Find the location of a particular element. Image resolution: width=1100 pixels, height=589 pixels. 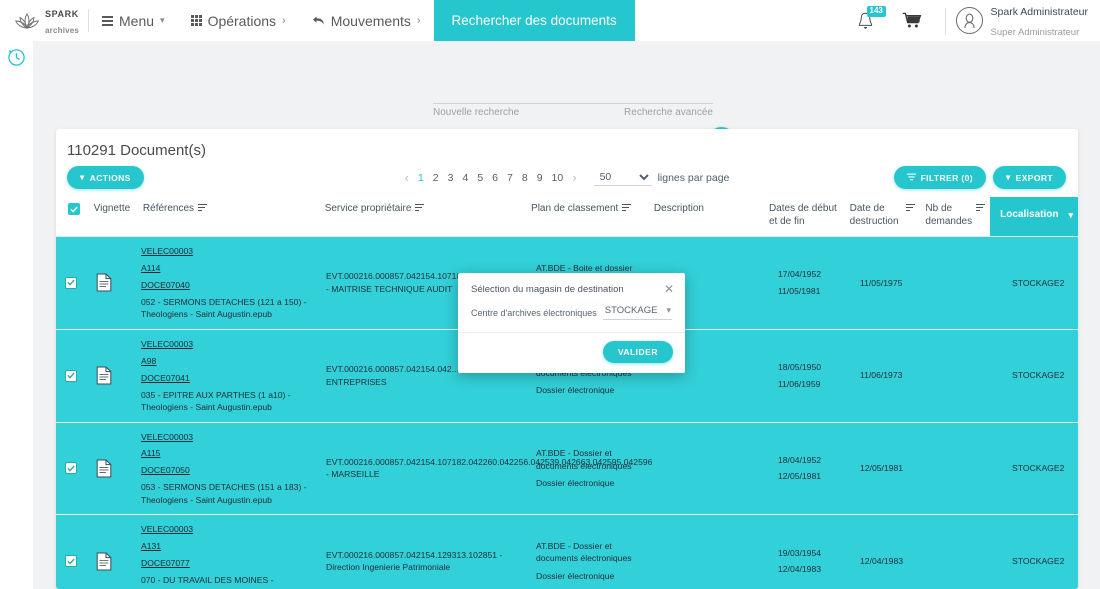

reference-link-2: A98 is located at coordinates (228, 361).